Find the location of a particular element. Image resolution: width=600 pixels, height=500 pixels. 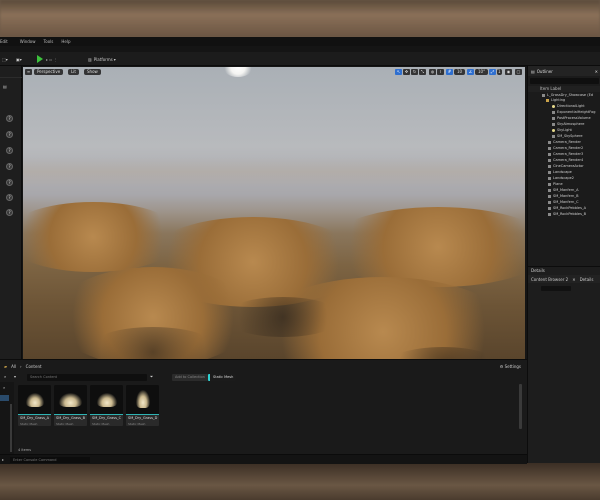

static-mesh-filter-chip: Static Mesh is located at coordinates (222, 377).